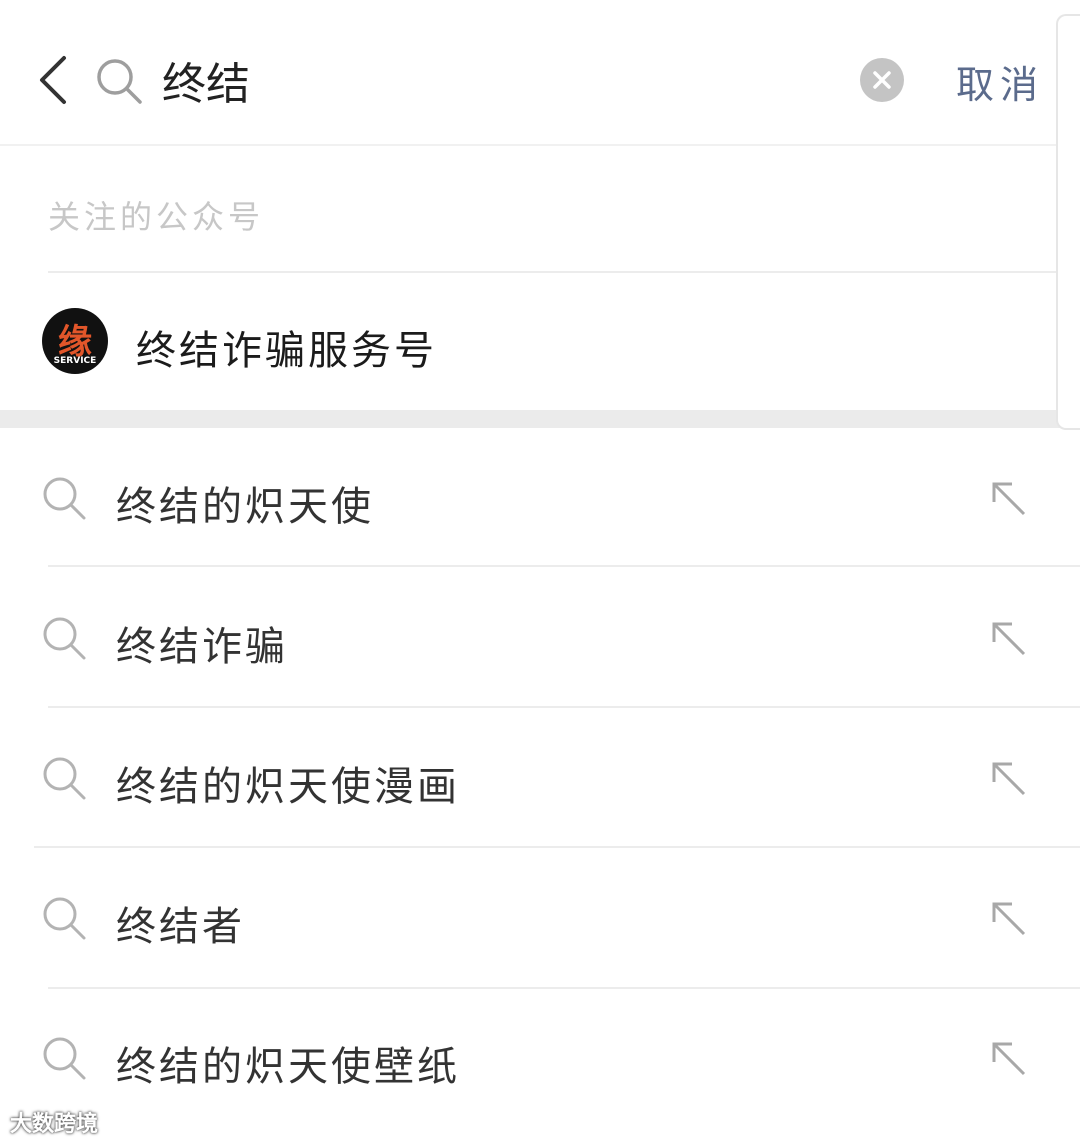 The image size is (1080, 1141). I want to click on clear-circle-icon, so click(882, 80).